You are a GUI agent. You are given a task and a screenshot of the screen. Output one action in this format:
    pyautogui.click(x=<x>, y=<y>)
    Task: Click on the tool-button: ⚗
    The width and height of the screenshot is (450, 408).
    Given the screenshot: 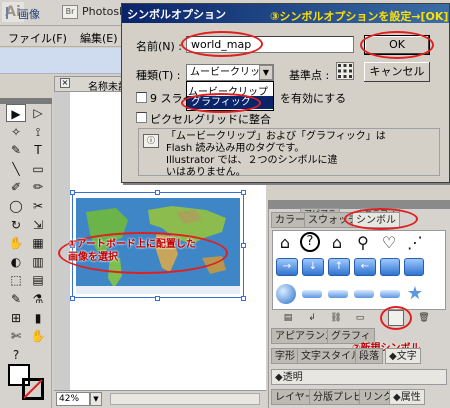 What is the action you would take?
    pyautogui.click(x=38, y=299)
    